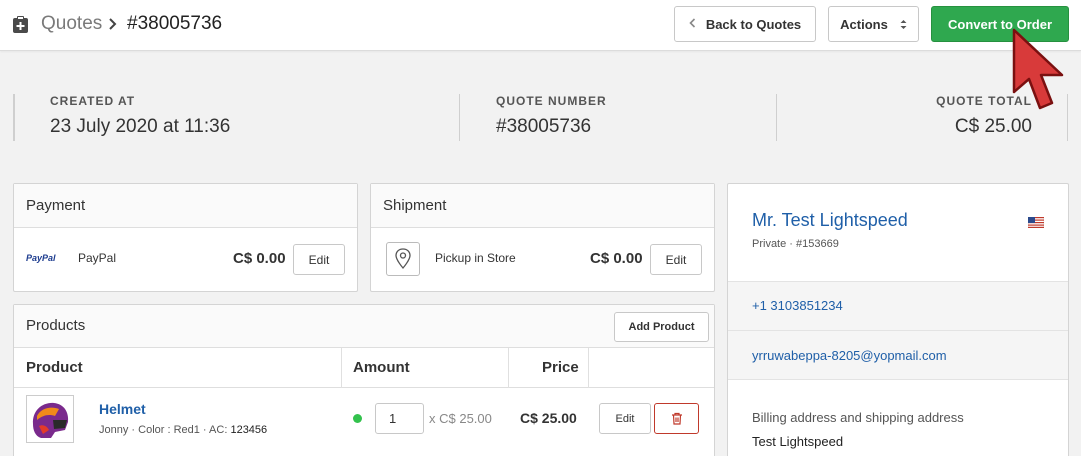 The image size is (1081, 456). I want to click on map-pin-icon, so click(403, 259).